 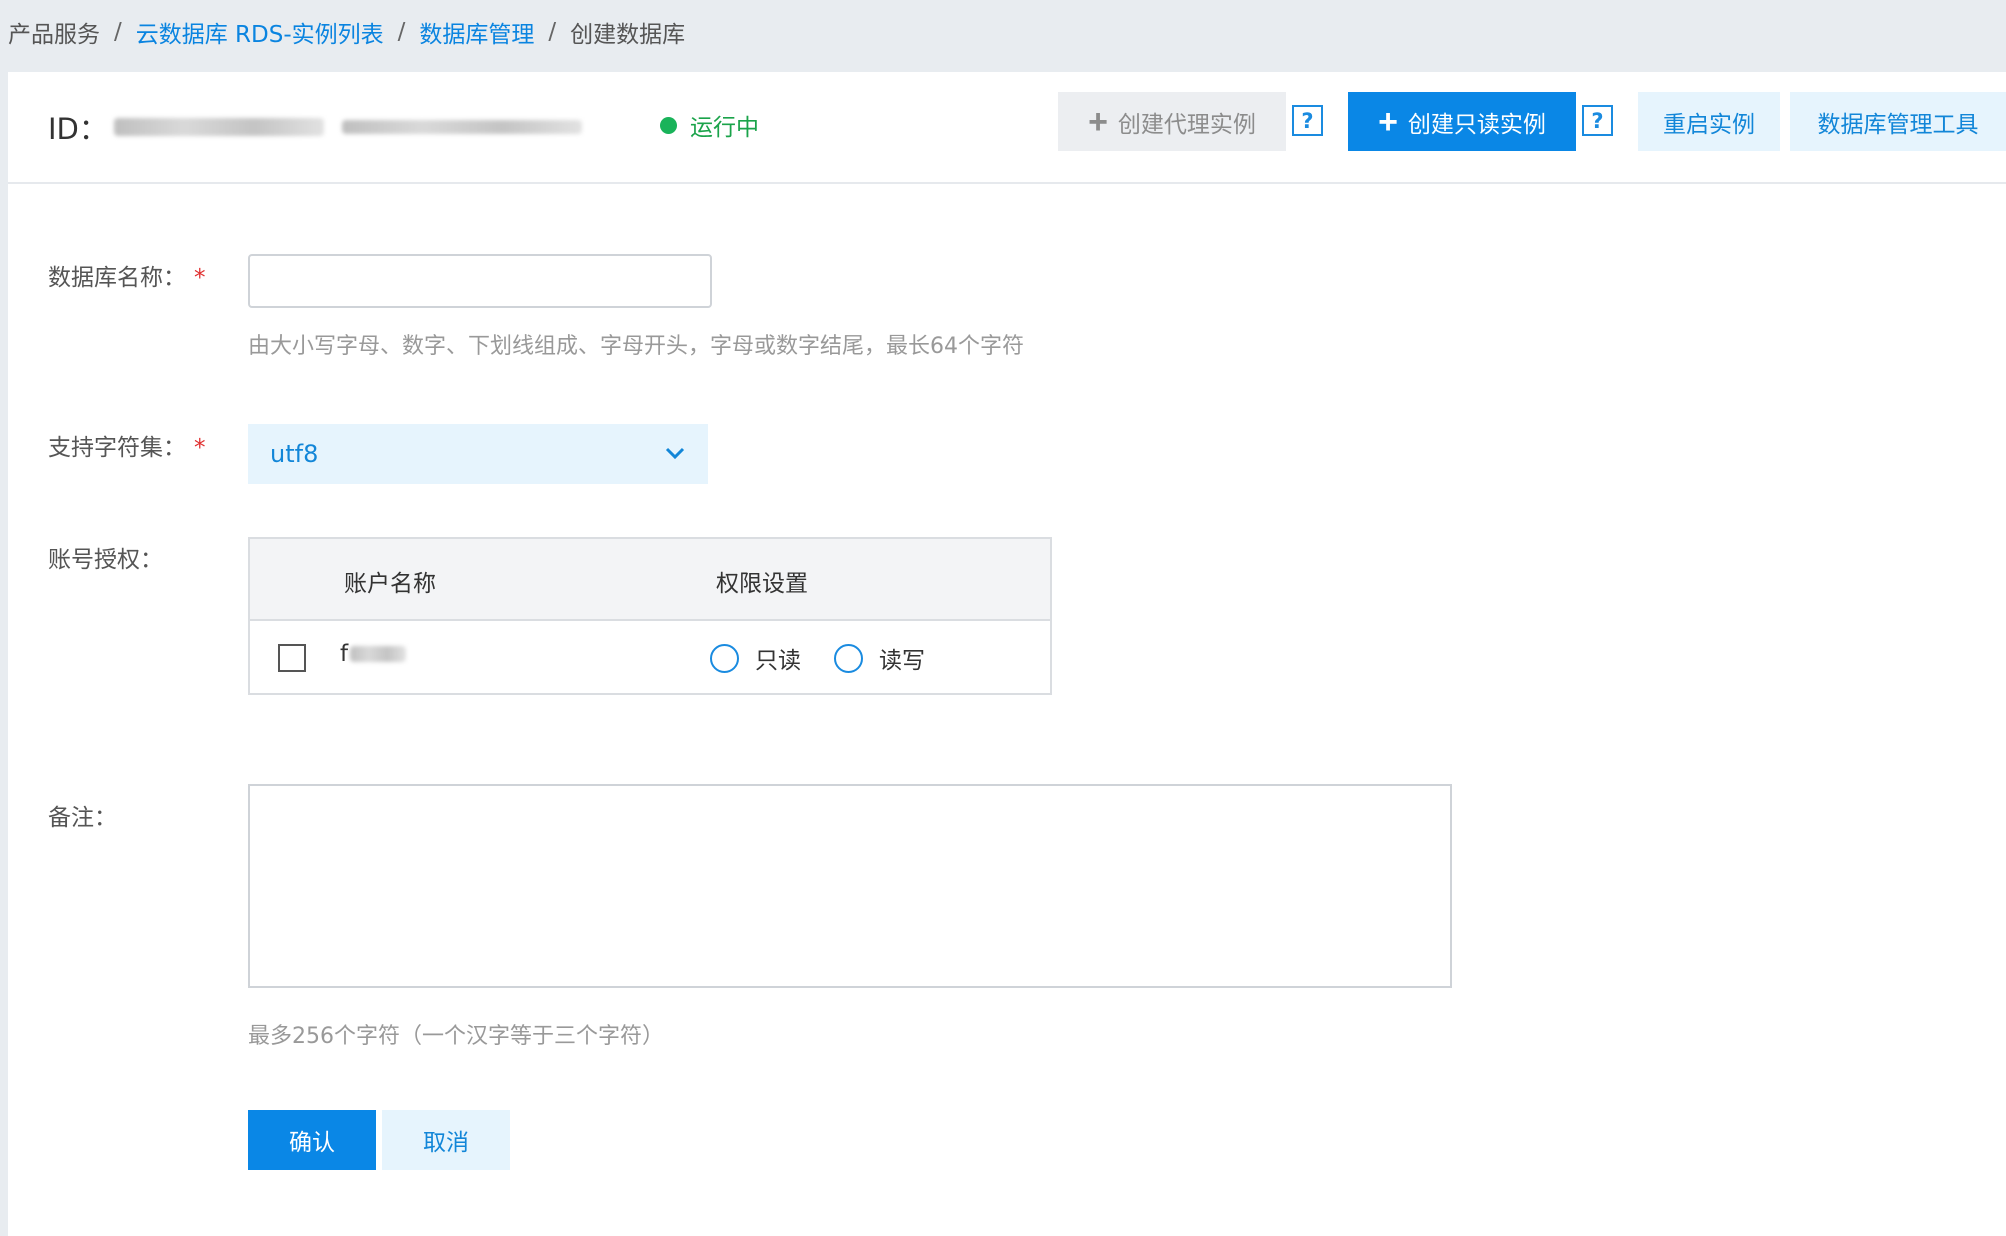 I want to click on charset-selected-value: utf8, so click(x=294, y=454).